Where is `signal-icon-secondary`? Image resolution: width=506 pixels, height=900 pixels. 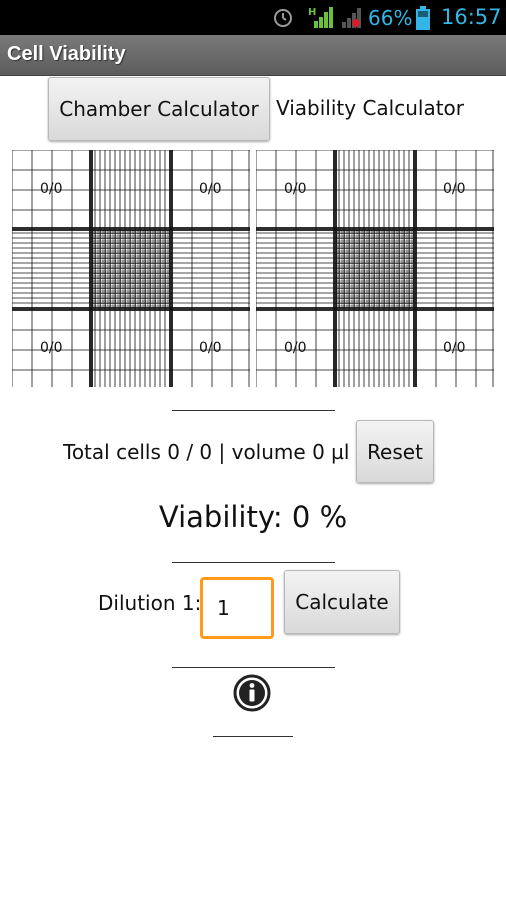 signal-icon-secondary is located at coordinates (351, 18).